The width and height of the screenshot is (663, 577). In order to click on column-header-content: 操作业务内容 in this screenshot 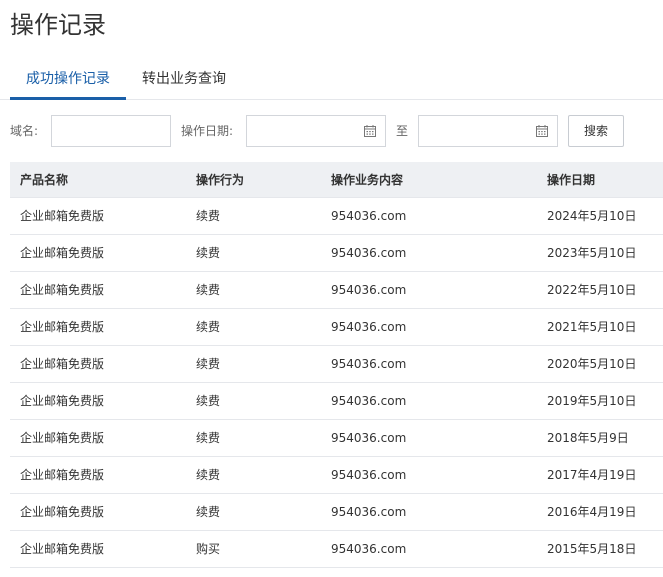, I will do `click(367, 180)`.